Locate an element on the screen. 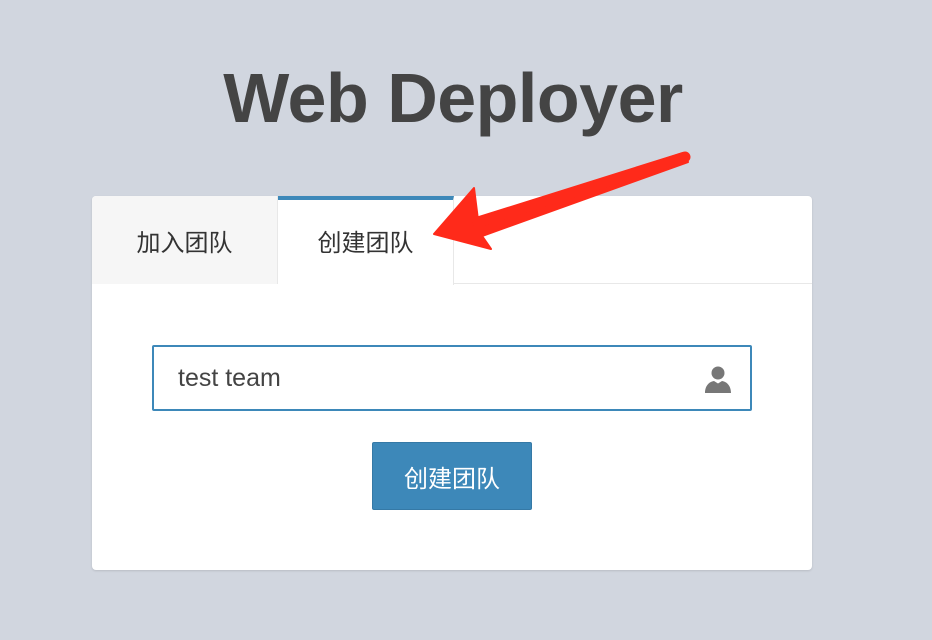 Image resolution: width=932 pixels, height=640 pixels. team-name-input is located at coordinates (424, 378).